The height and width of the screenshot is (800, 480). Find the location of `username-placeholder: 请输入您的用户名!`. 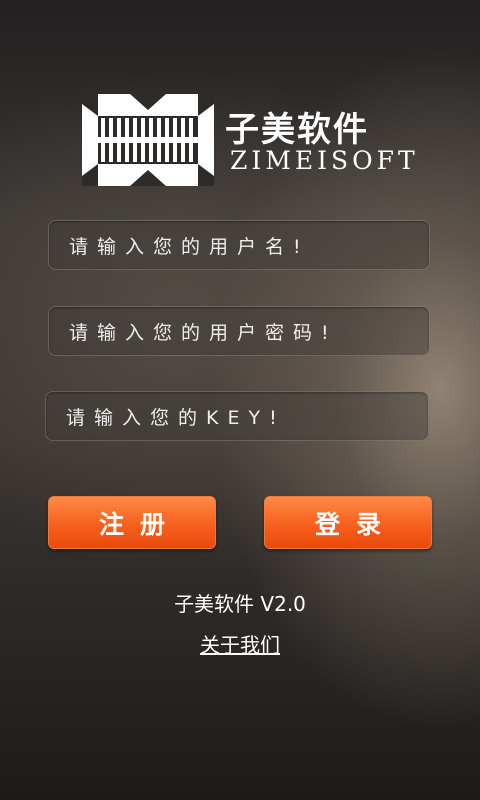

username-placeholder: 请输入您的用户名! is located at coordinates (189, 246).